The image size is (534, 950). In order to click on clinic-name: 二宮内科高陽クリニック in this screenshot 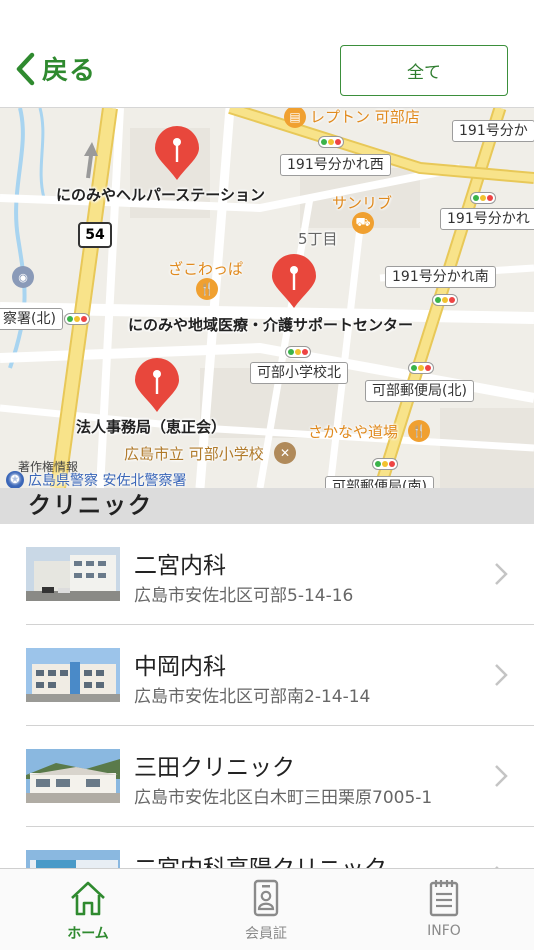, I will do `click(260, 858)`.